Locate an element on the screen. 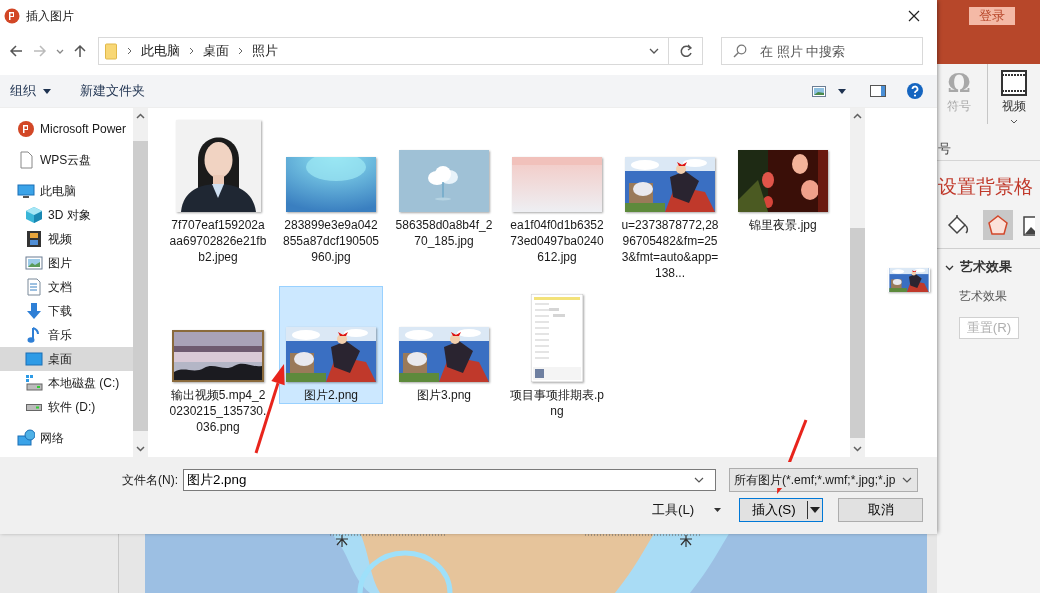 Image resolution: width=1040 pixels, height=593 pixels. file-name: 输出视频5.mp4_20230215_135730.036.png is located at coordinates (218, 411).